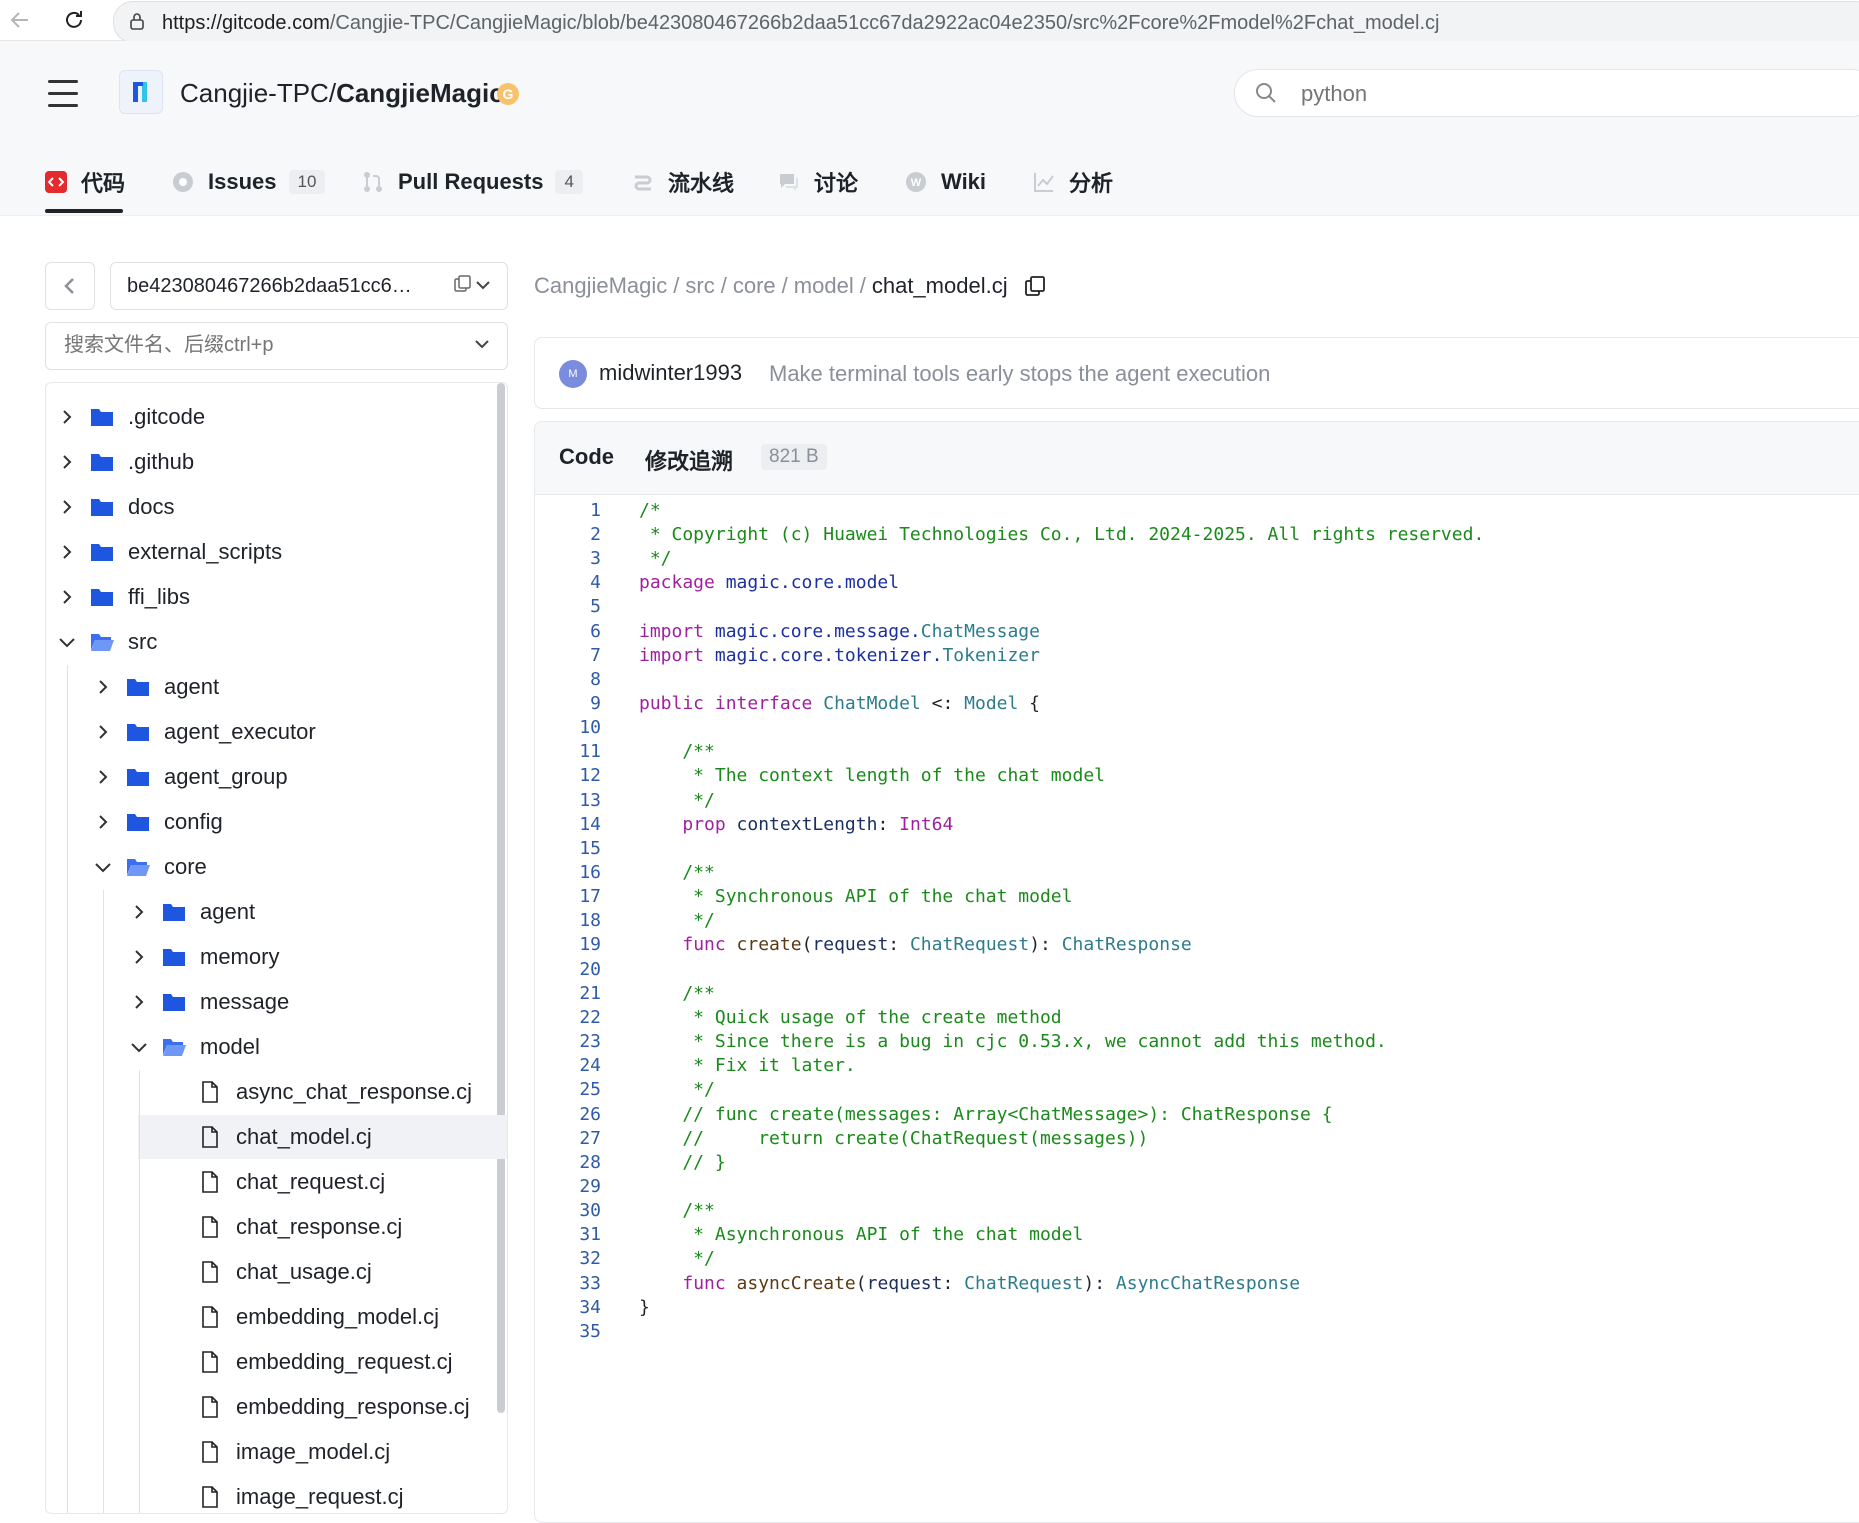  I want to click on line-number: 6, so click(568, 631).